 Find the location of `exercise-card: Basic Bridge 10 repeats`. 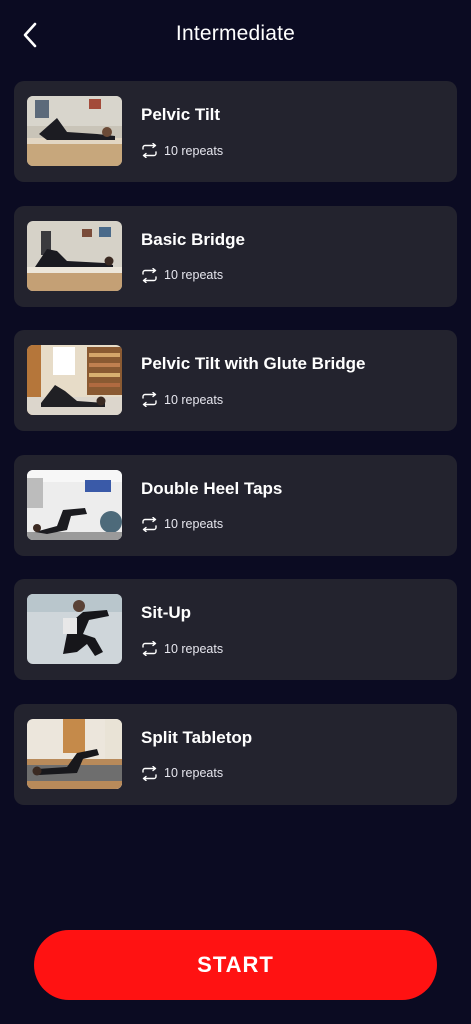

exercise-card: Basic Bridge 10 repeats is located at coordinates (235, 256).